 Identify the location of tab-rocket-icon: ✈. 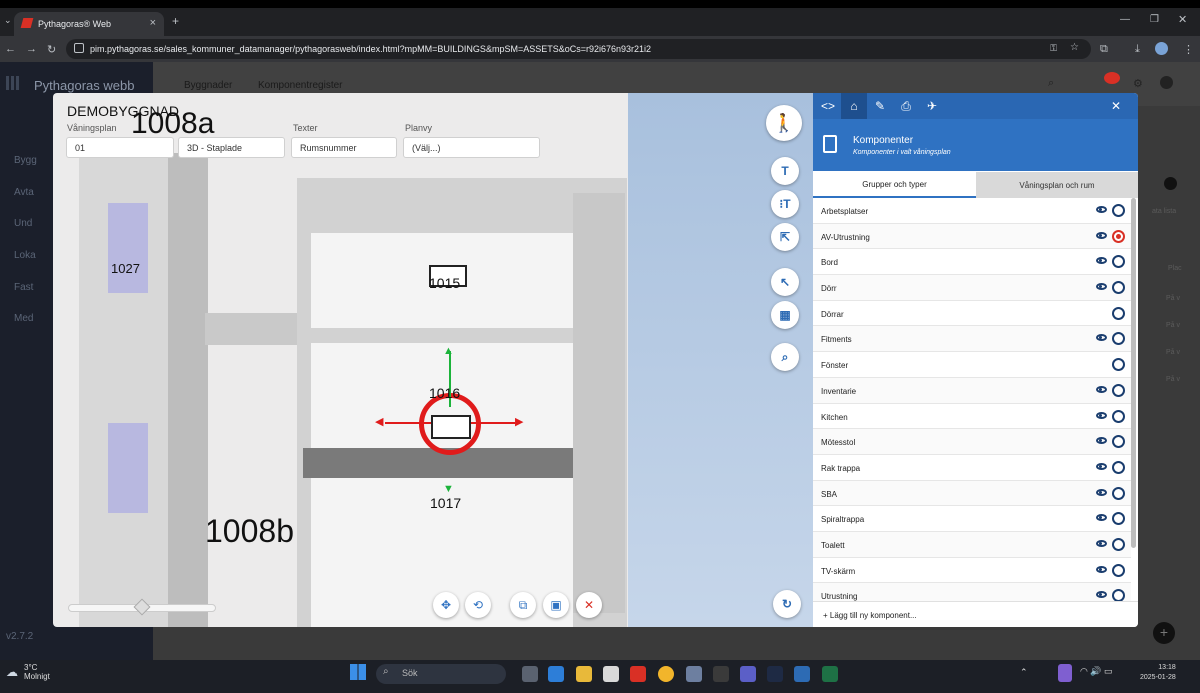
(932, 106).